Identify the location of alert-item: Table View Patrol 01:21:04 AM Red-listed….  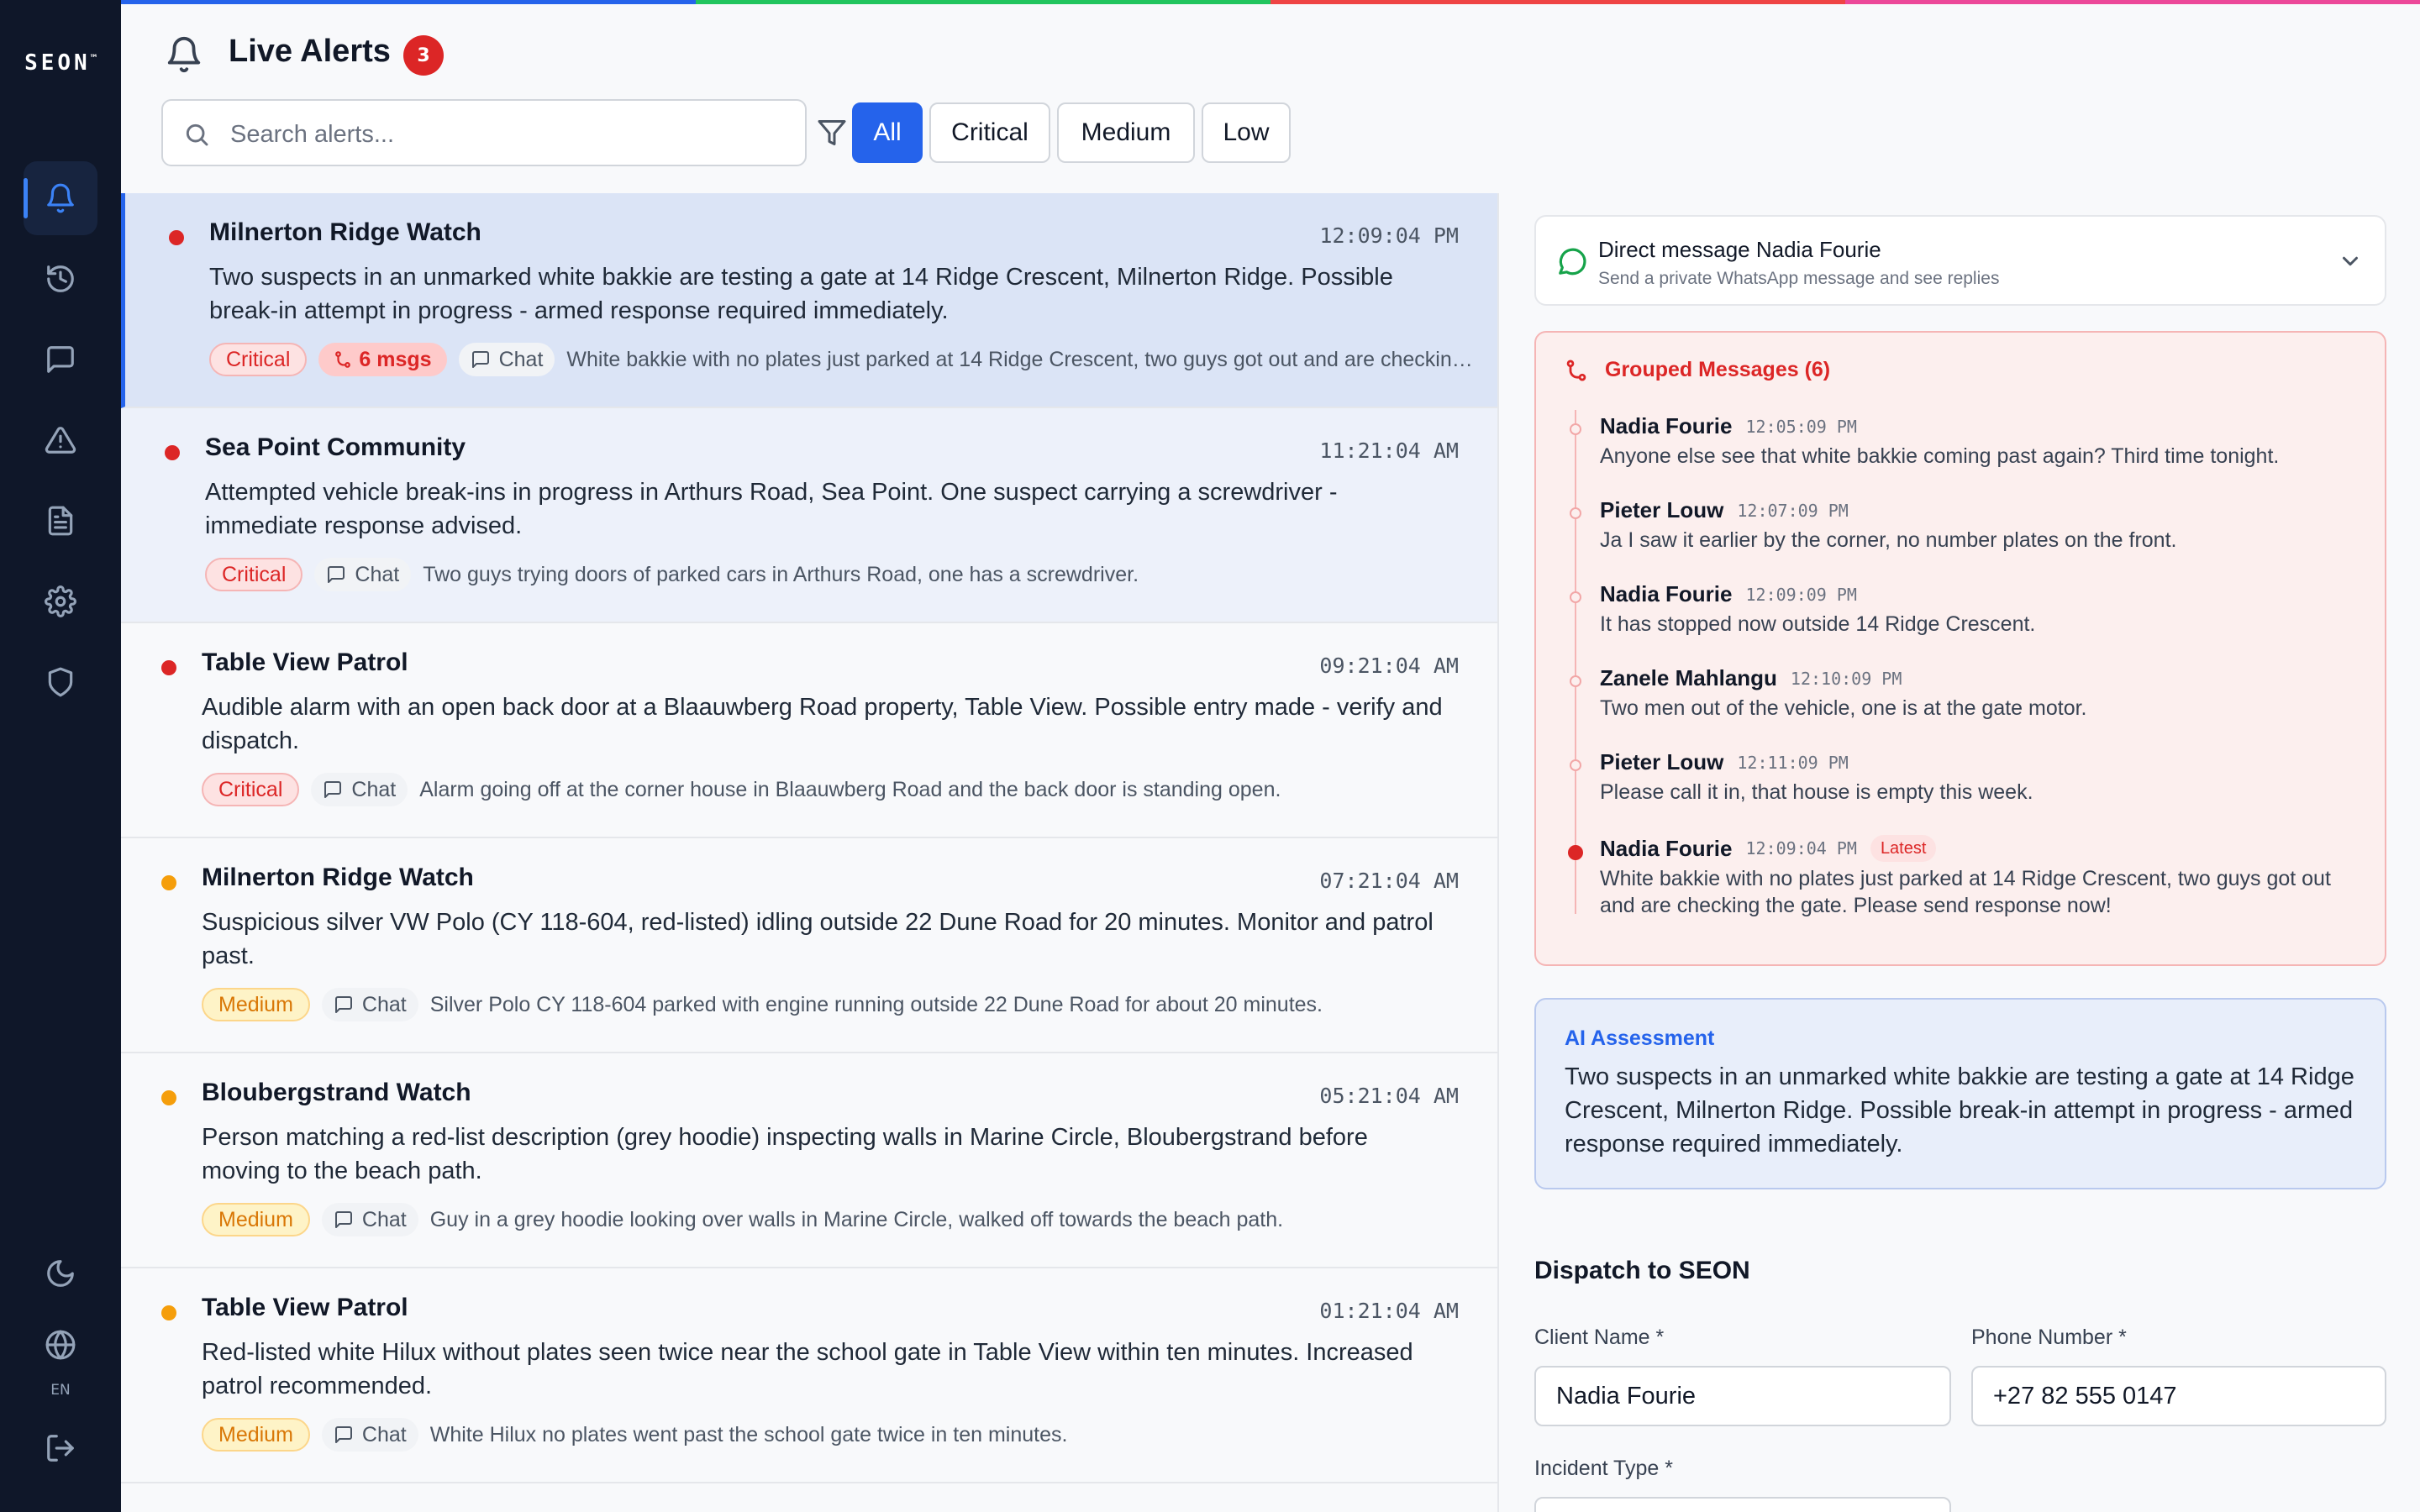
(809, 1375).